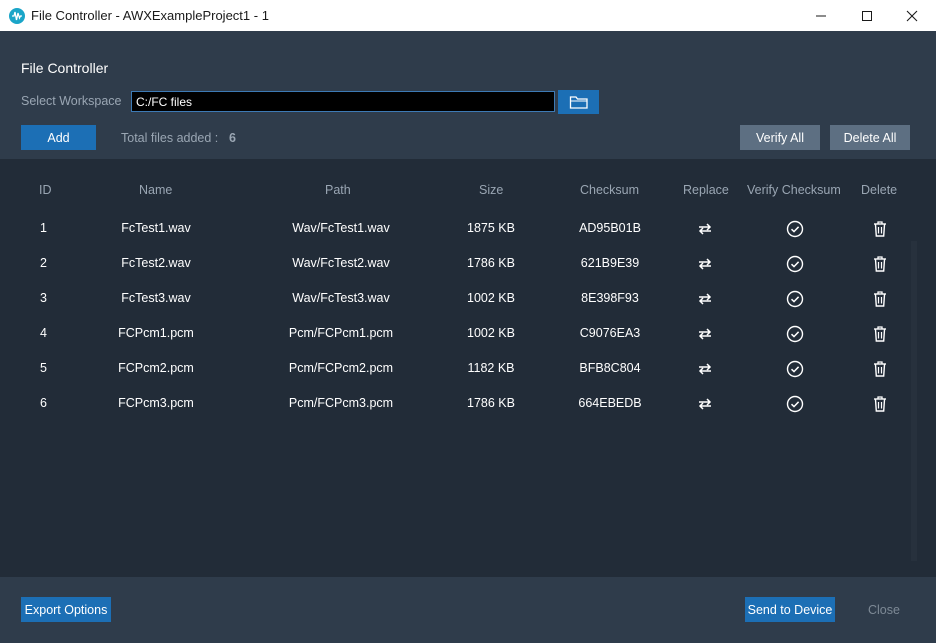 The width and height of the screenshot is (936, 643). Describe the element at coordinates (156, 403) in the screenshot. I see `cell-name: FCPcm3.pcm` at that location.